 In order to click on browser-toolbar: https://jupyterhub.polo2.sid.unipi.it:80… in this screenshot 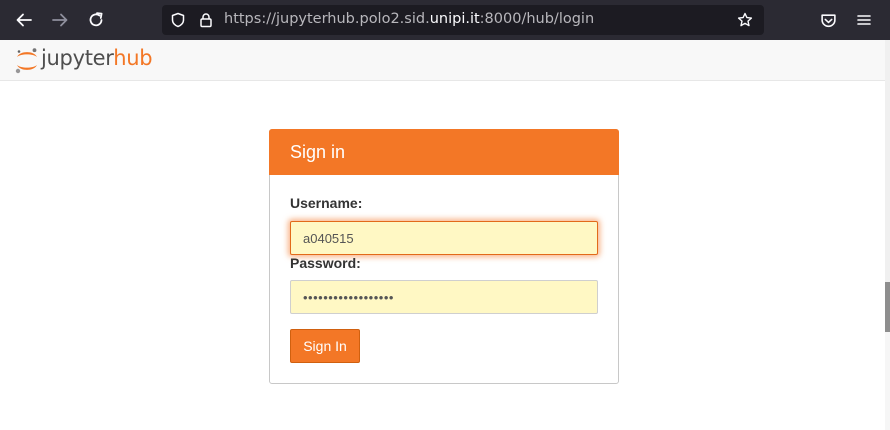, I will do `click(445, 20)`.